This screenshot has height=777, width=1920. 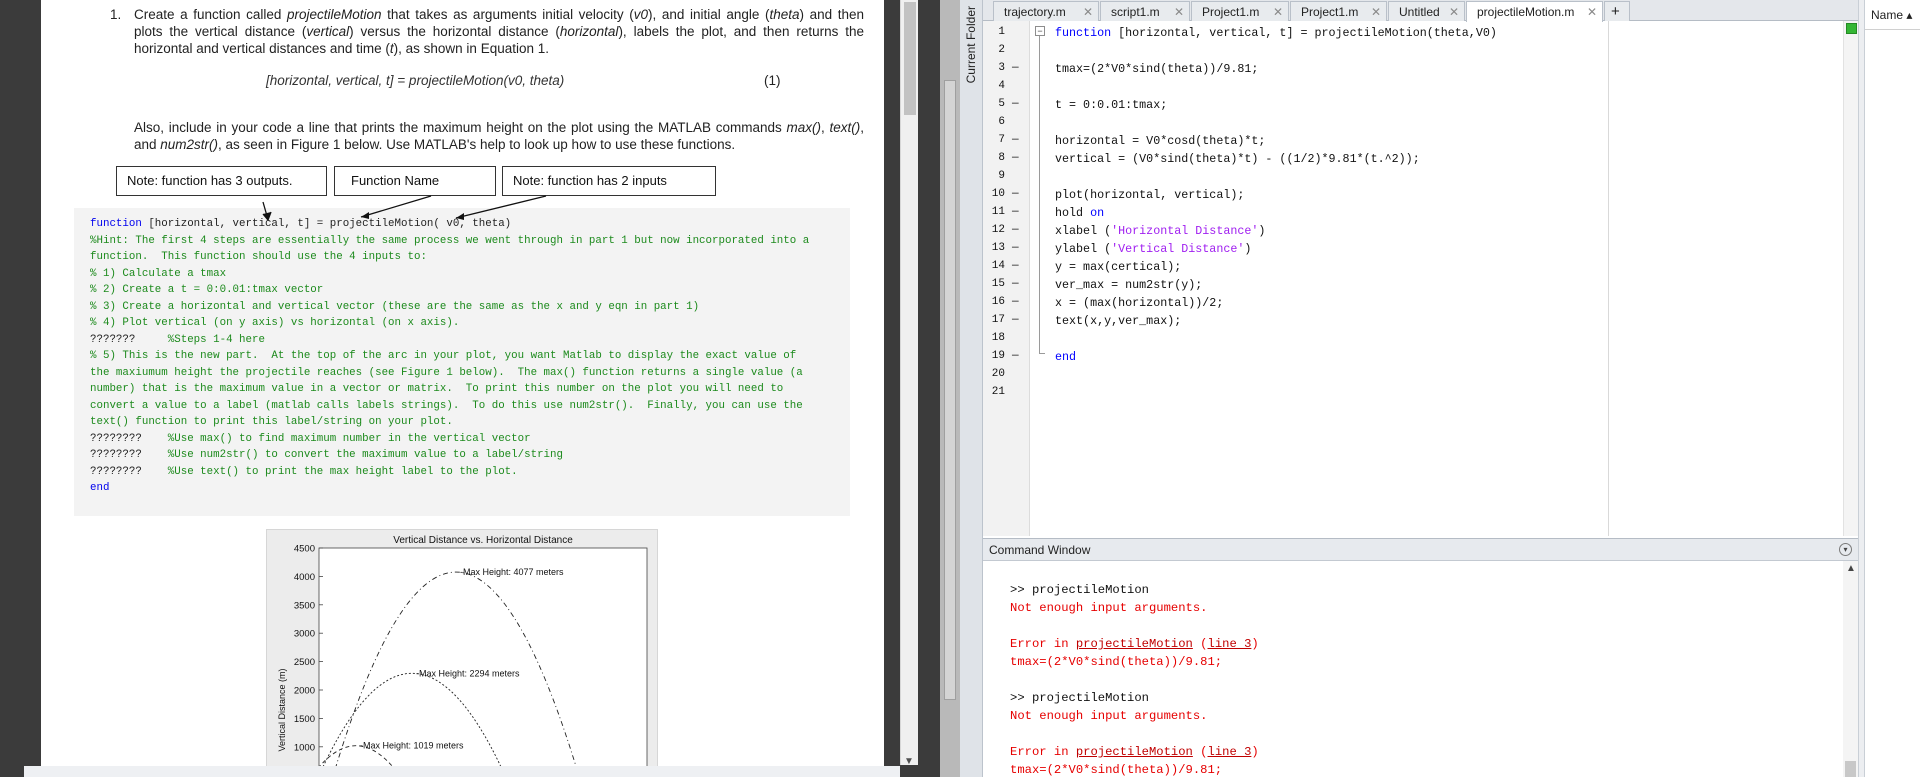 I want to click on line-number: 6, so click(x=1001, y=122).